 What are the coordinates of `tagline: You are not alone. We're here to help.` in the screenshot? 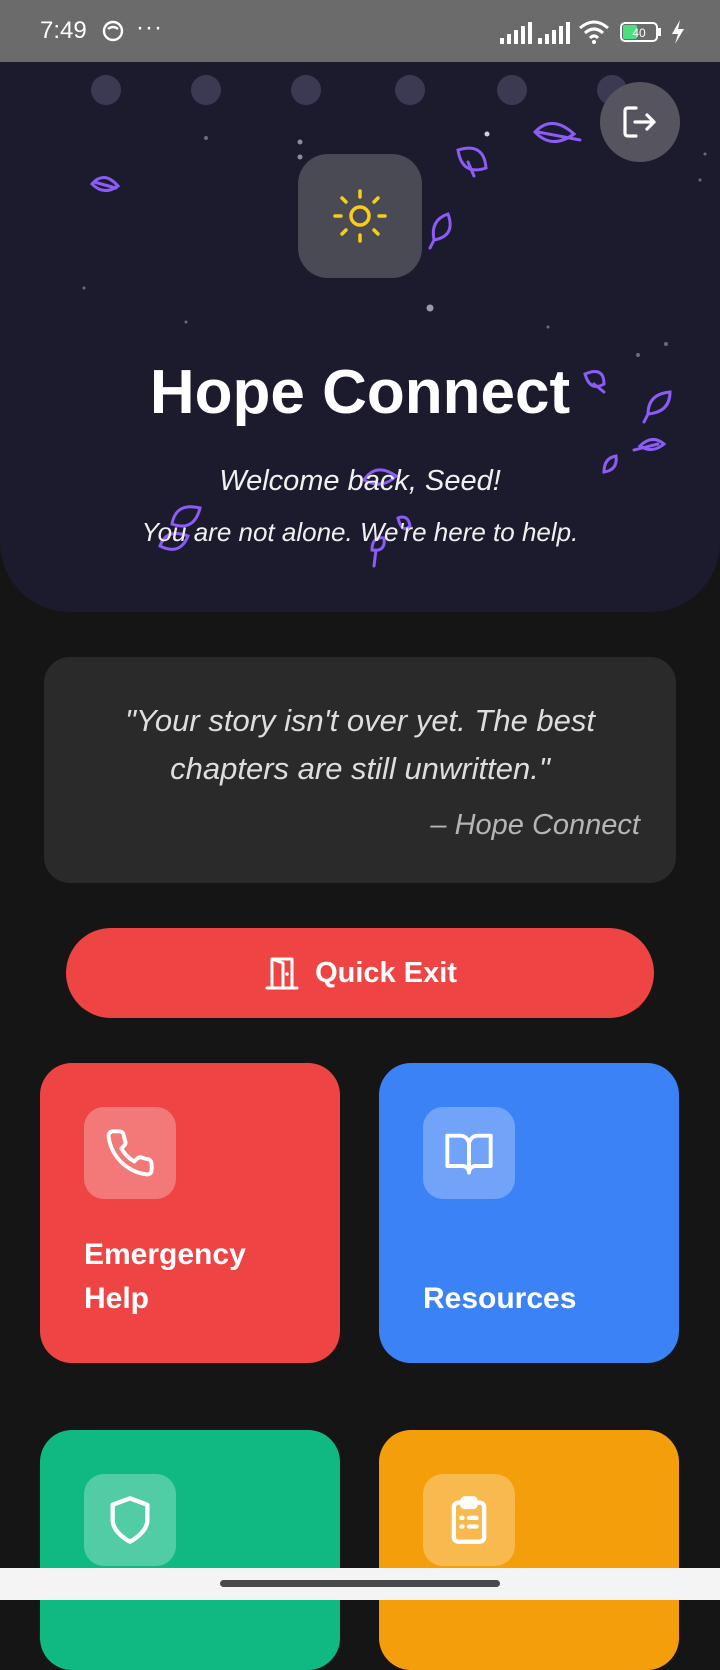 It's located at (360, 532).